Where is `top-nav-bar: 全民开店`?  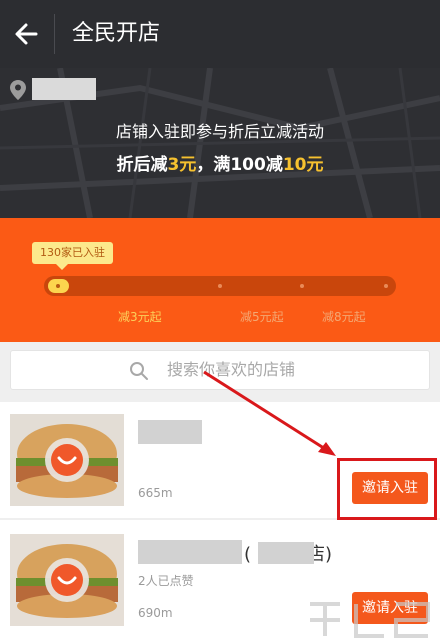
top-nav-bar: 全民开店 is located at coordinates (220, 34).